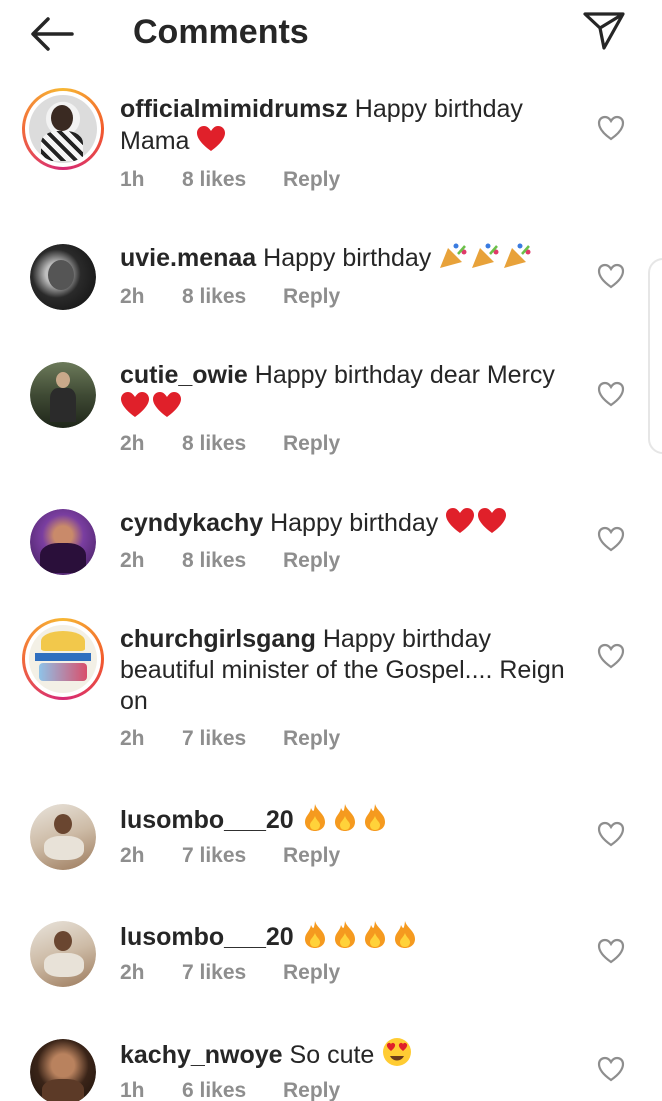 The height and width of the screenshot is (1101, 662). I want to click on comment-username: kachy_nwoye, so click(201, 1055).